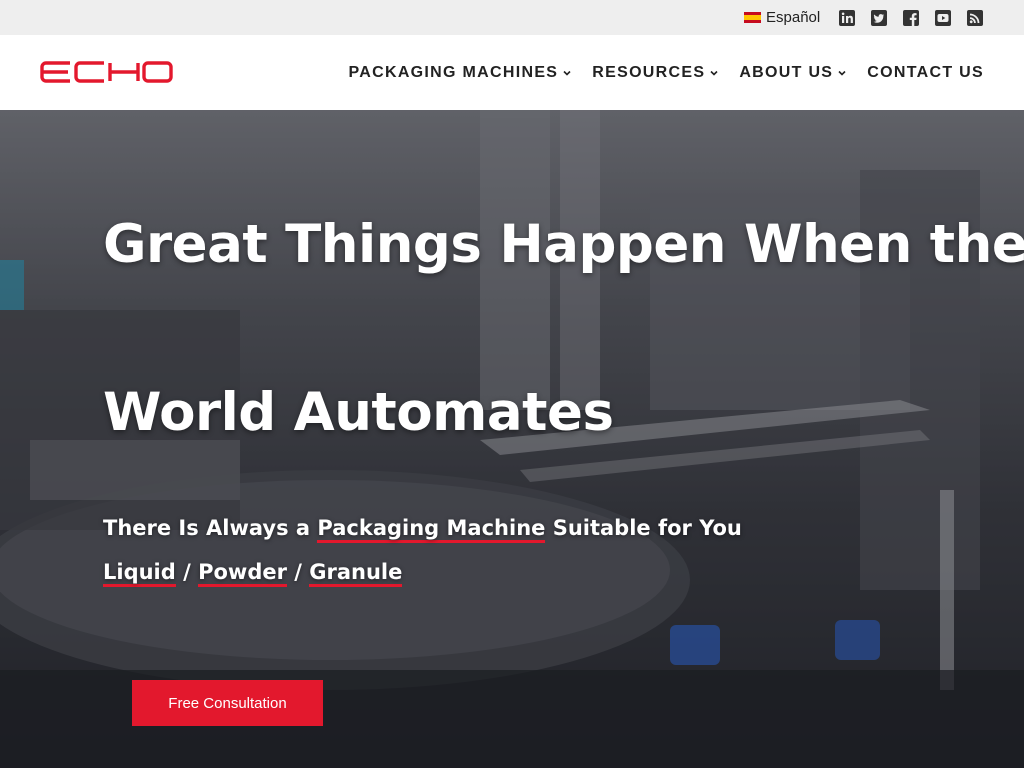  Describe the element at coordinates (911, 18) in the screenshot. I see `facebook-icon` at that location.